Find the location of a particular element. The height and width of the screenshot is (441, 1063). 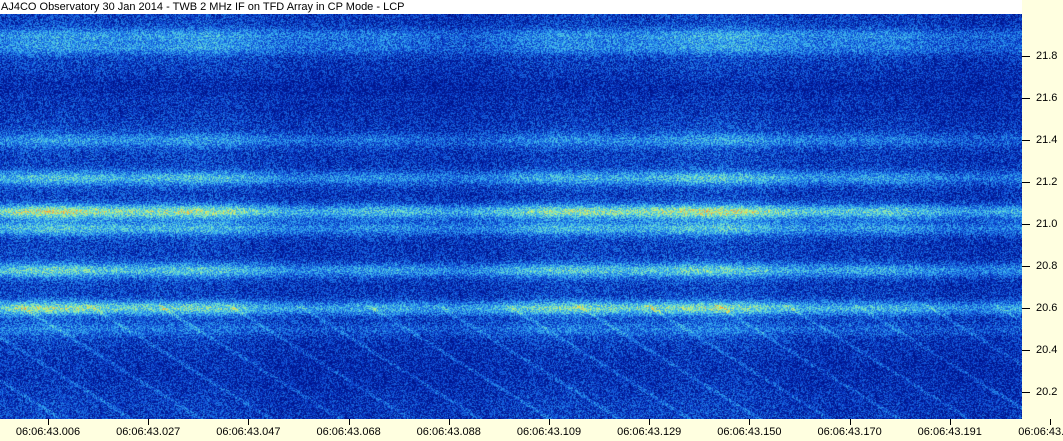

x-tick-label: 06:06:43.068 is located at coordinates (348, 432).